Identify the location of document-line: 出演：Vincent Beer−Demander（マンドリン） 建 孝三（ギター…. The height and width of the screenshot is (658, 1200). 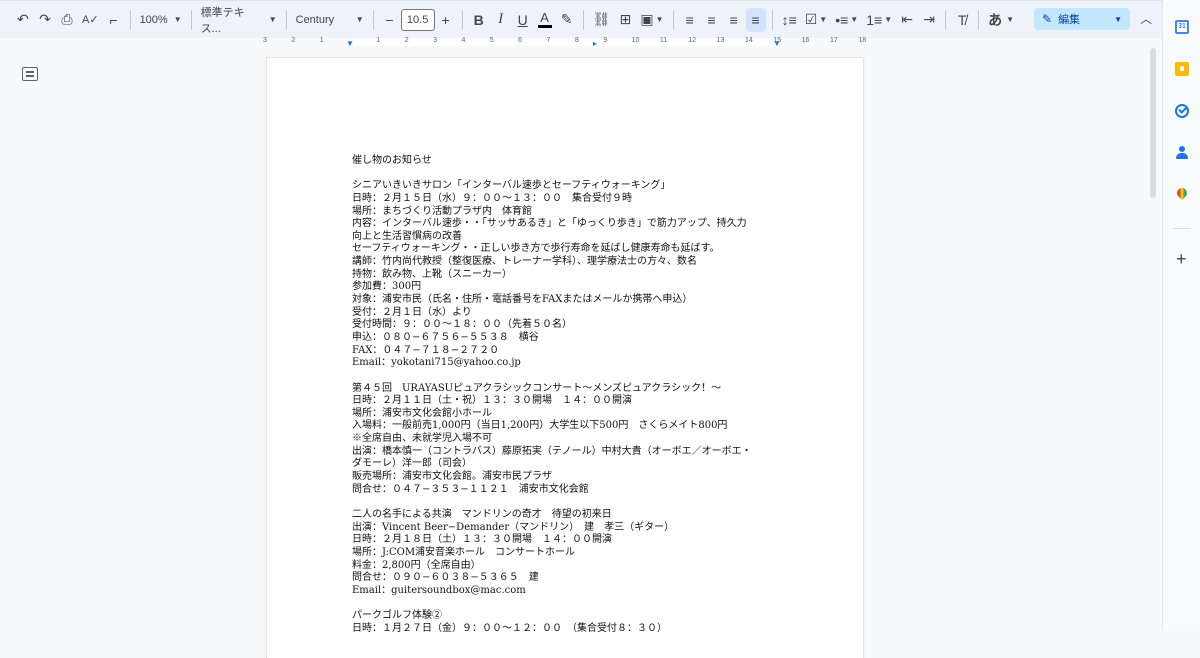
(567, 528).